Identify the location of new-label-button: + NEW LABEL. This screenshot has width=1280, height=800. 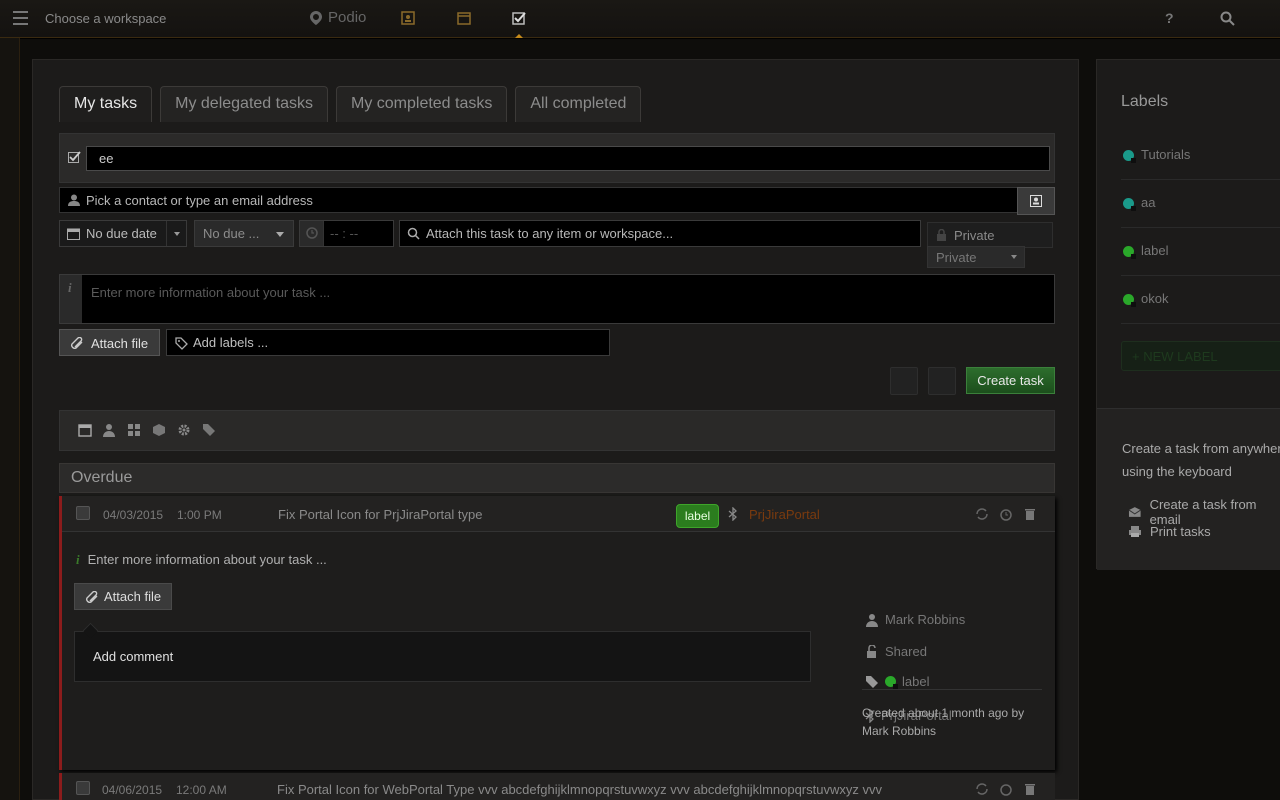
(1200, 356).